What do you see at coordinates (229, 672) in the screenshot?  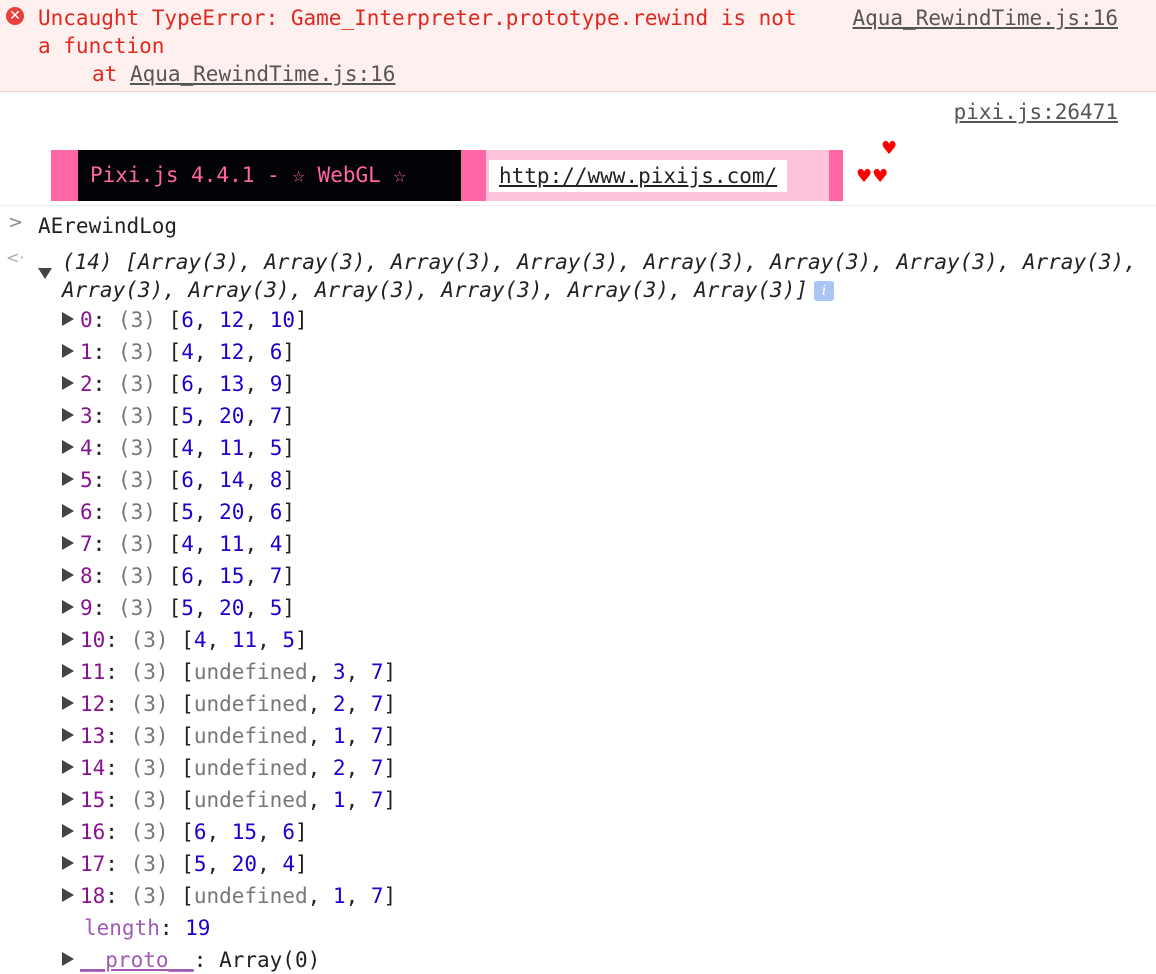 I see `array-item-row: 11: (3) [undefined, 3, 7]` at bounding box center [229, 672].